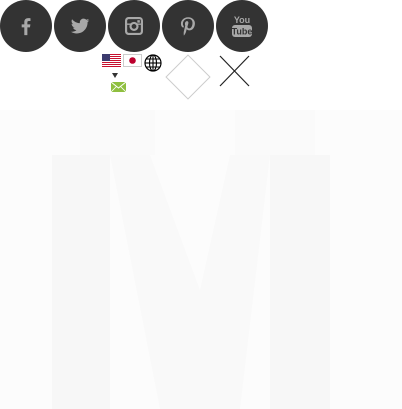  I want to click on language-switcher, so click(133, 74).